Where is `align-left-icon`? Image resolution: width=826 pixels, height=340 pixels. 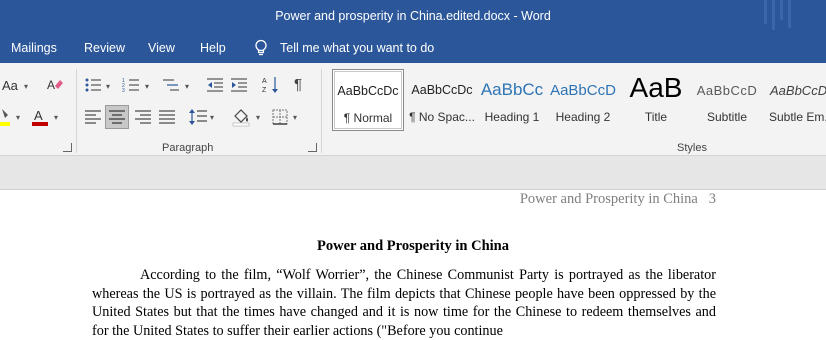
align-left-icon is located at coordinates (93, 117).